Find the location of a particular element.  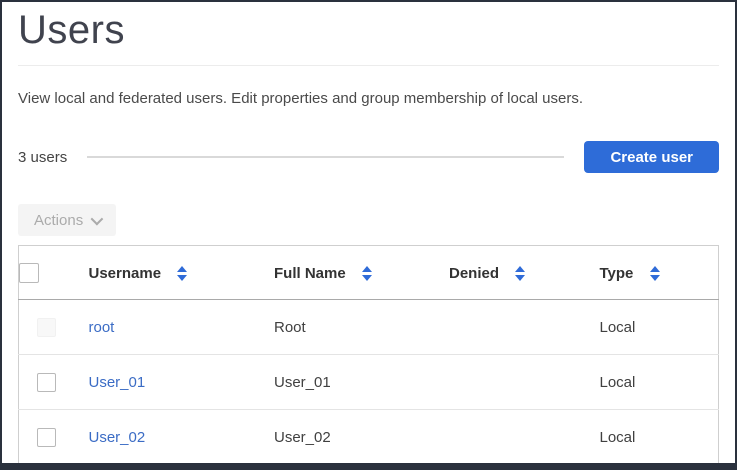

page-title: Users is located at coordinates (368, 37).